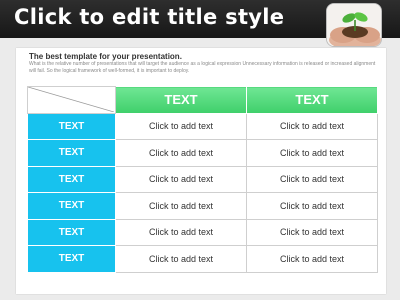 The width and height of the screenshot is (400, 300). I want to click on diagonal-divider, so click(71, 100).